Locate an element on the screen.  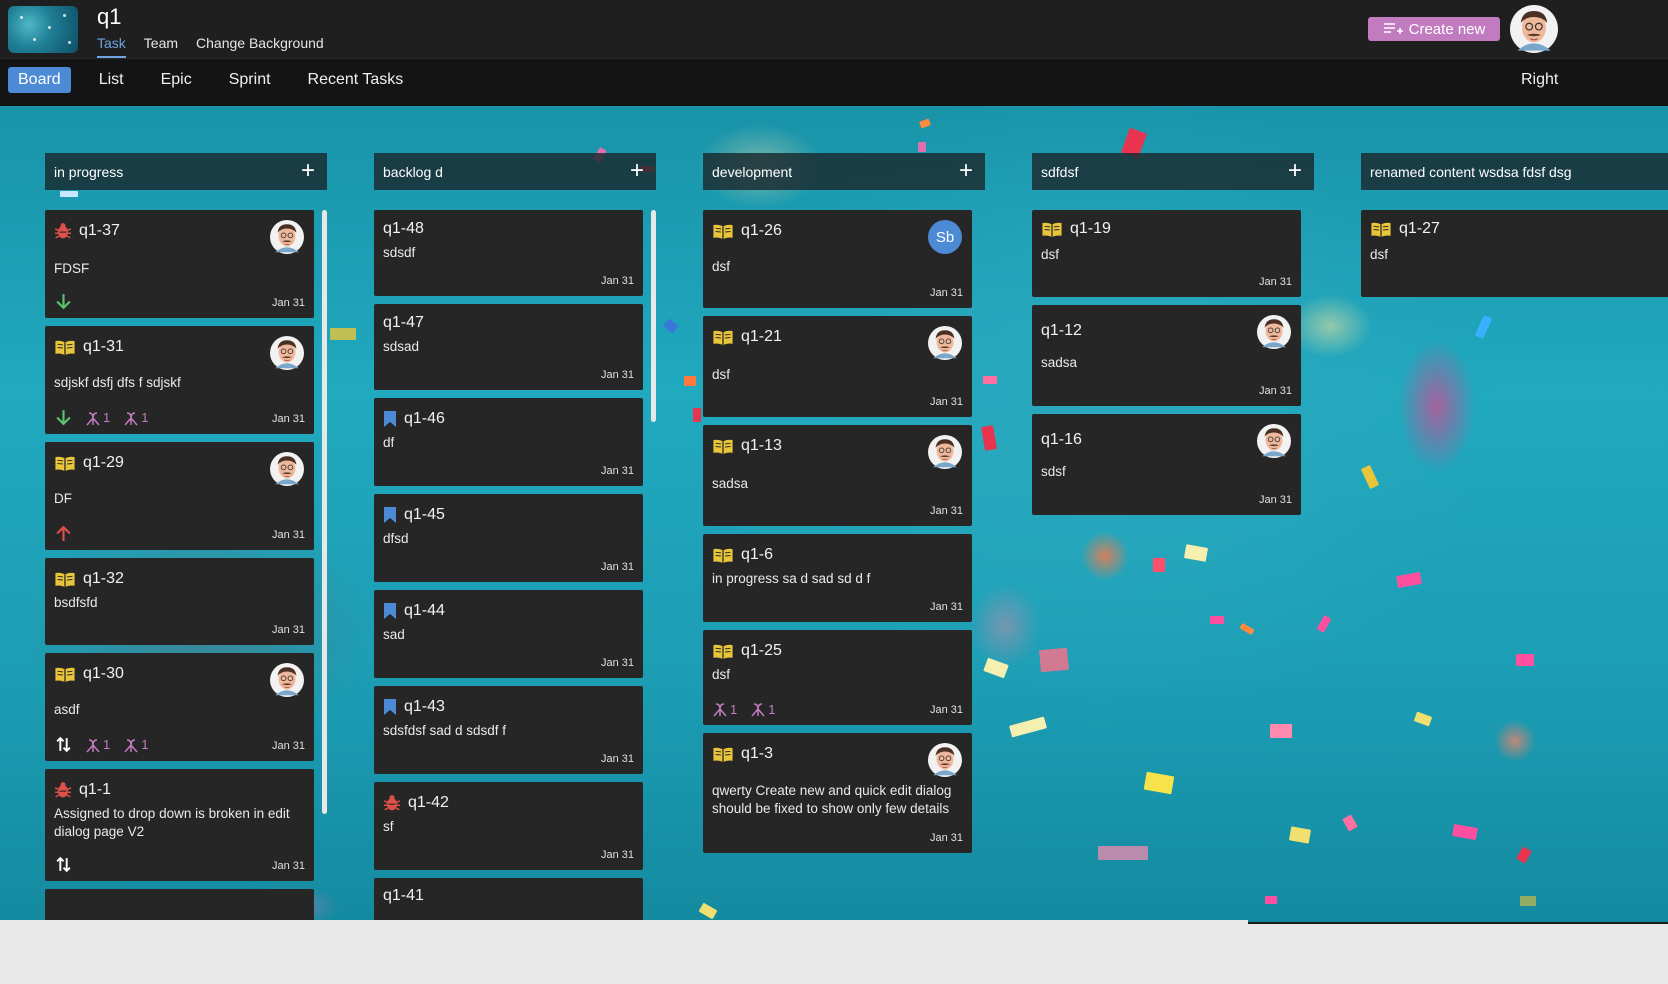
task-key: q1-30 is located at coordinates (103, 673).